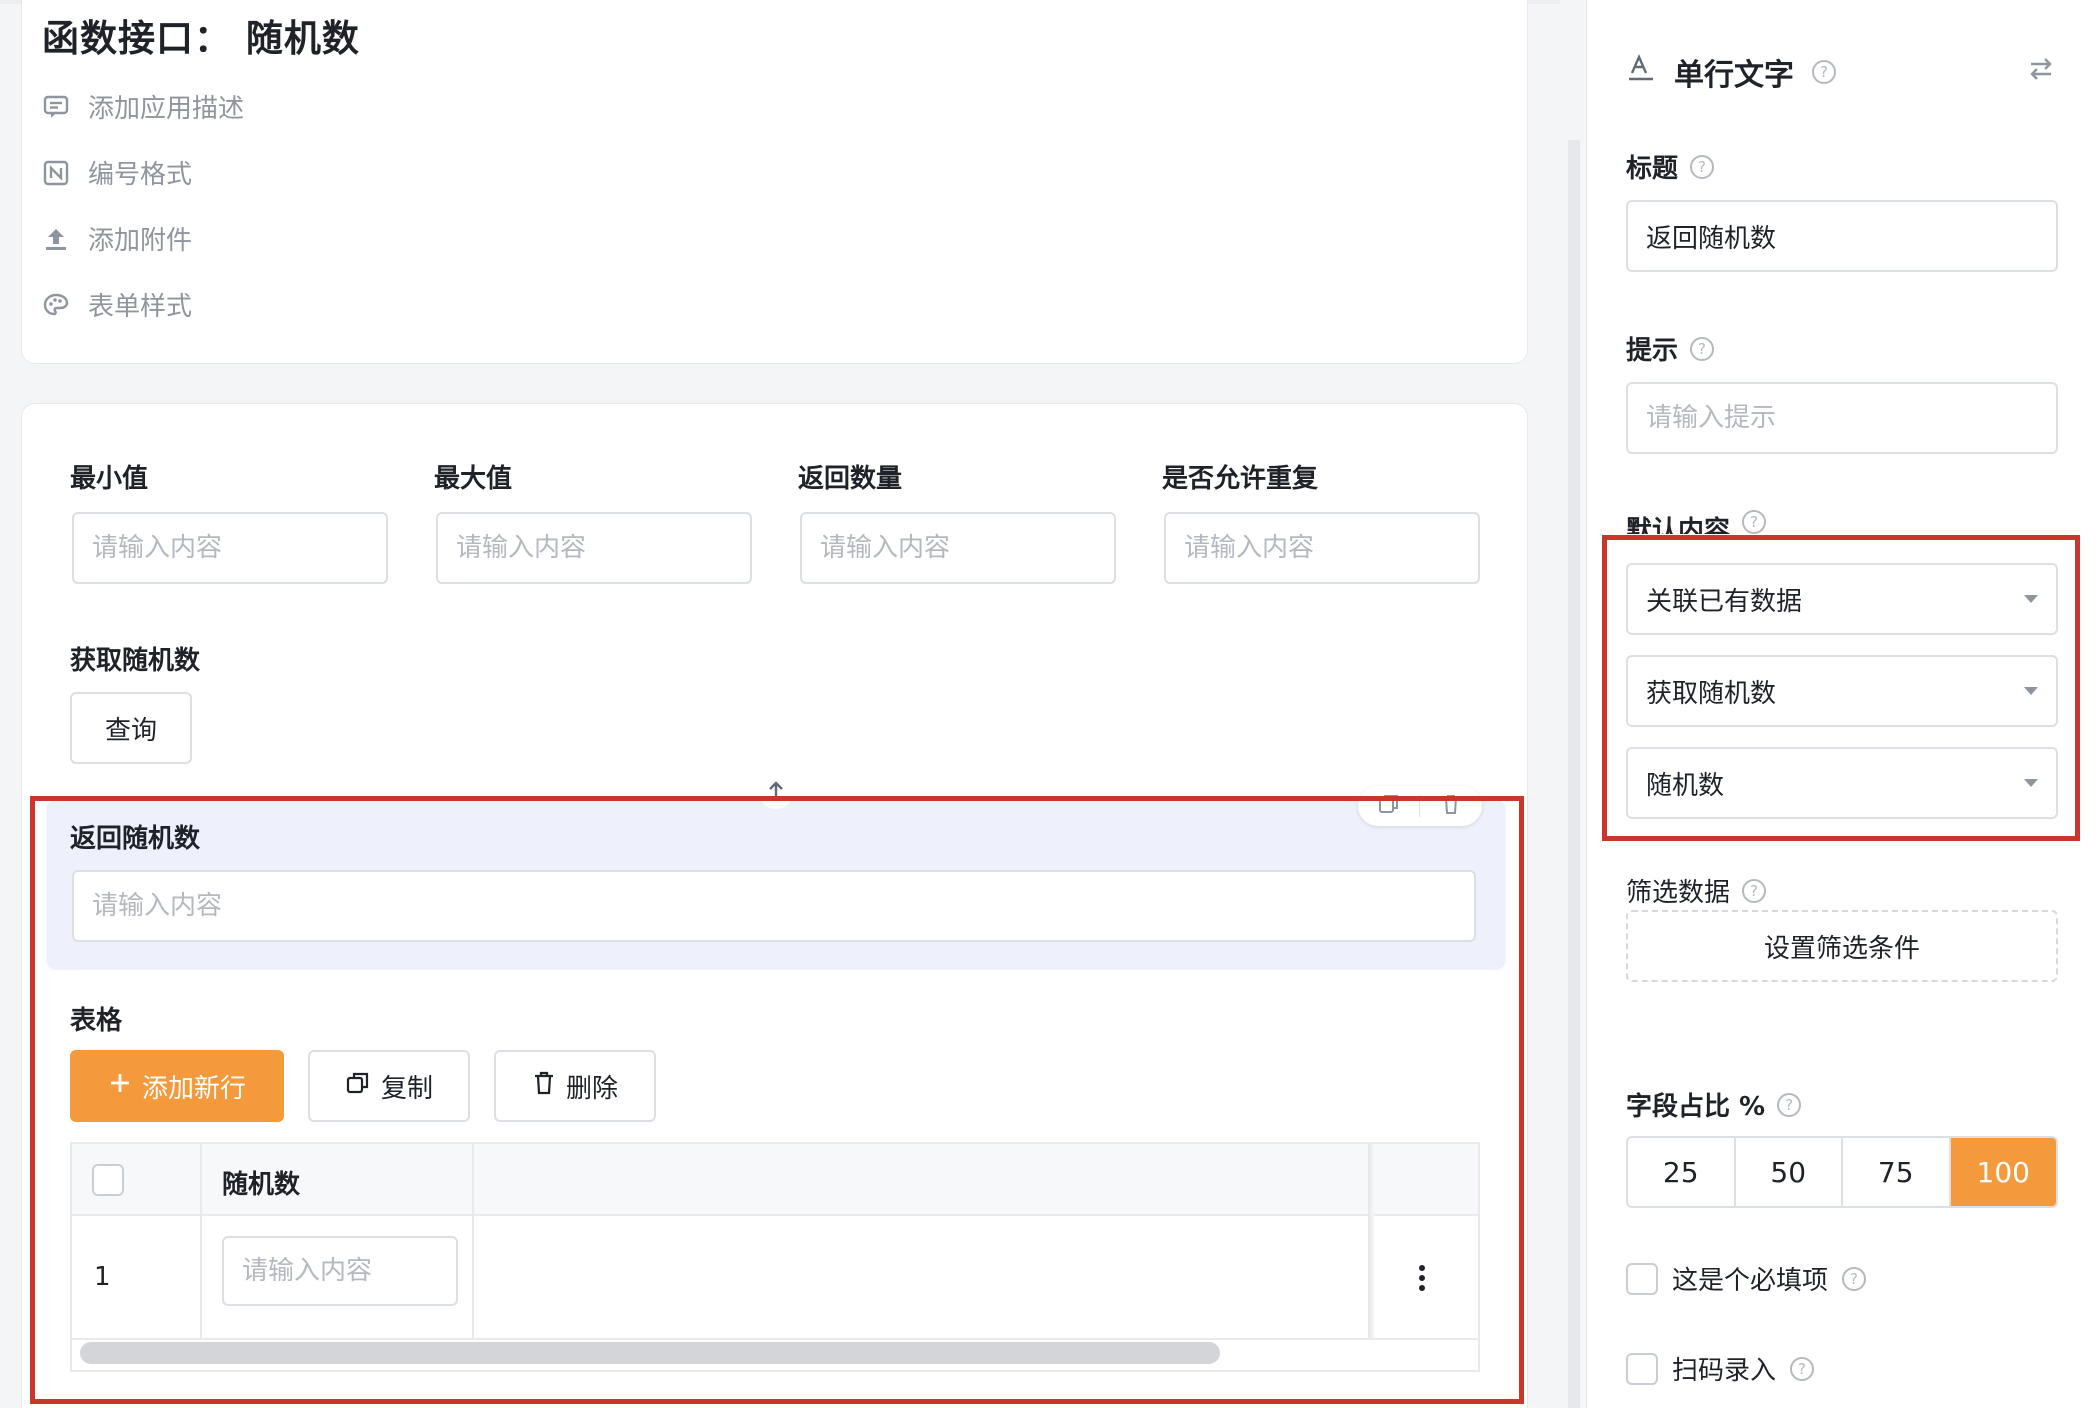 Image resolution: width=2098 pixels, height=1408 pixels. What do you see at coordinates (102, 1277) in the screenshot?
I see `row-index: 1` at bounding box center [102, 1277].